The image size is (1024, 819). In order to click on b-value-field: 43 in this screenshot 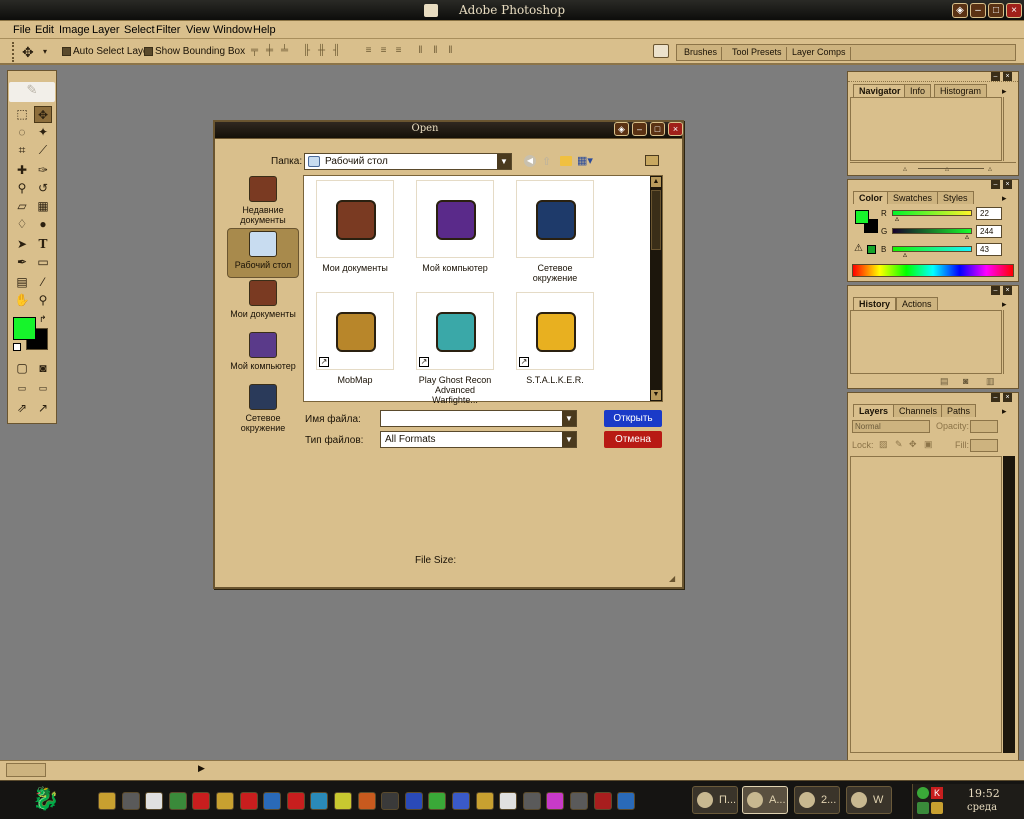, I will do `click(989, 249)`.